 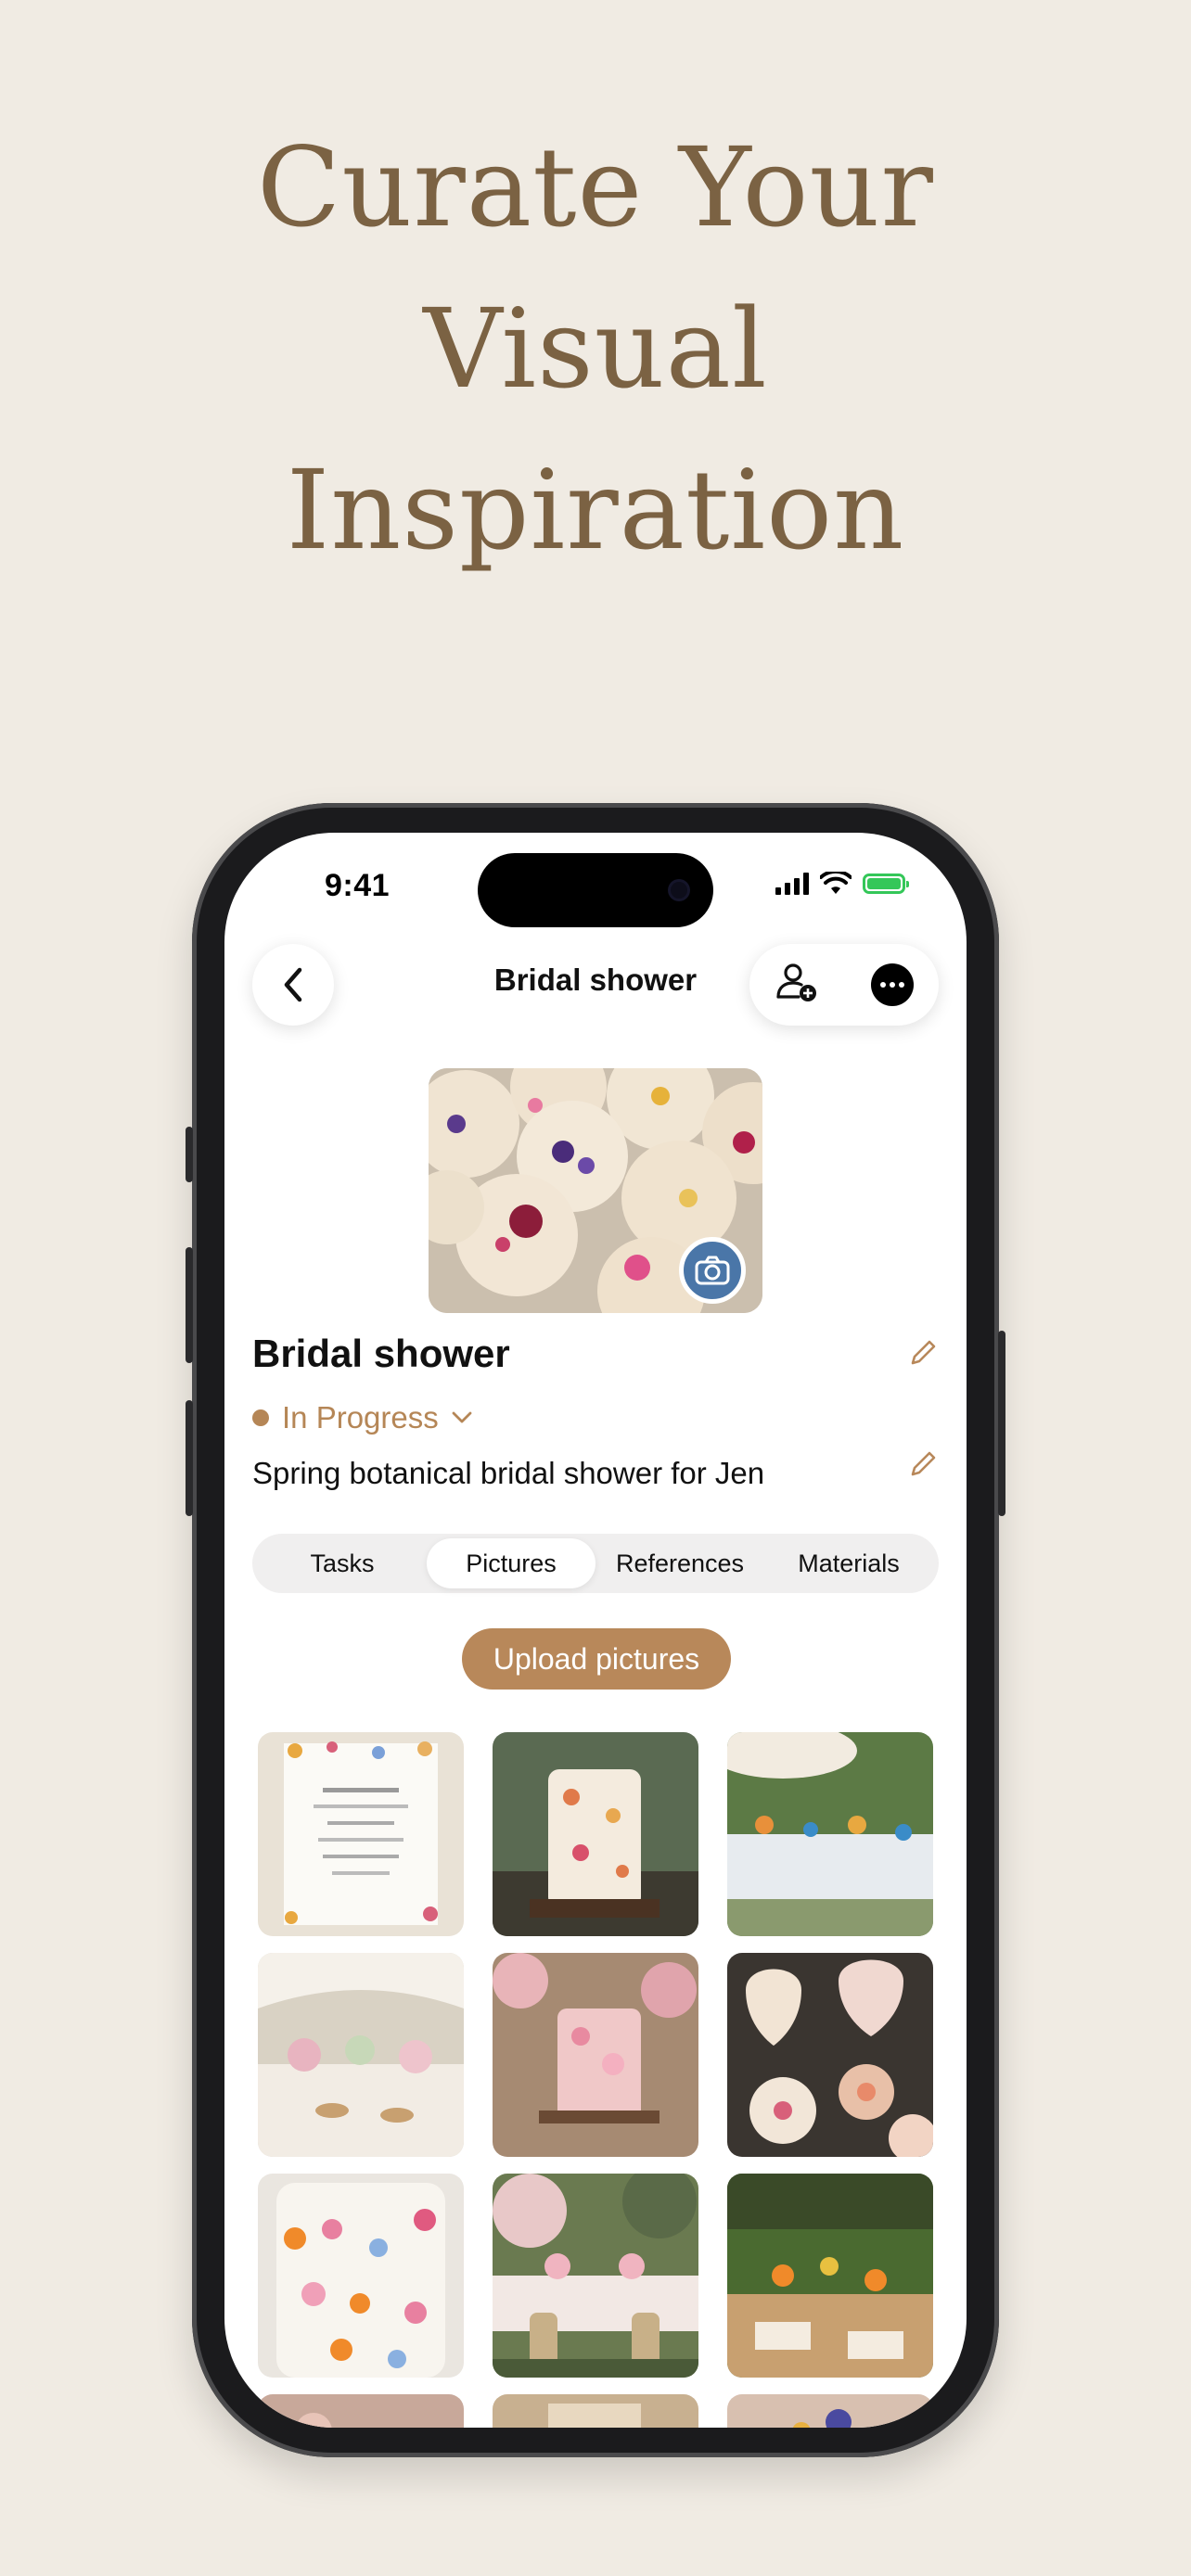 I want to click on battery-icon, so click(x=886, y=884).